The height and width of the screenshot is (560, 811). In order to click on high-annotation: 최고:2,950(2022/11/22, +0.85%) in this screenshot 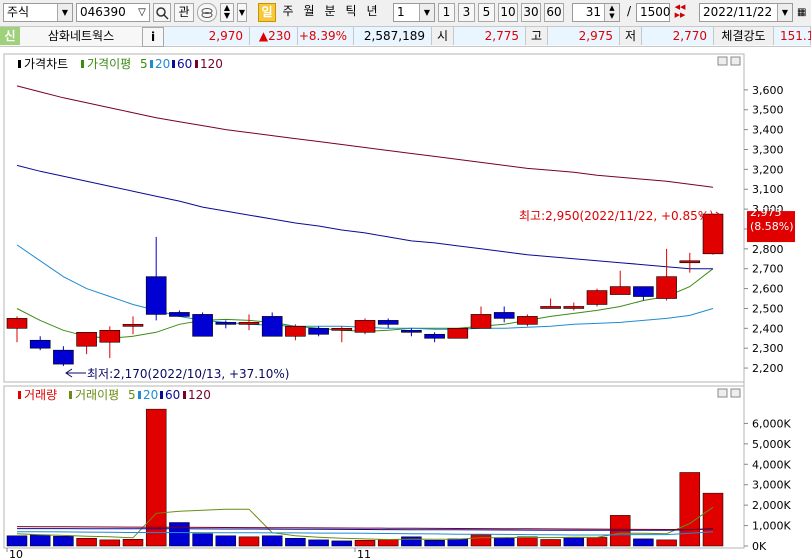, I will do `click(616, 216)`.